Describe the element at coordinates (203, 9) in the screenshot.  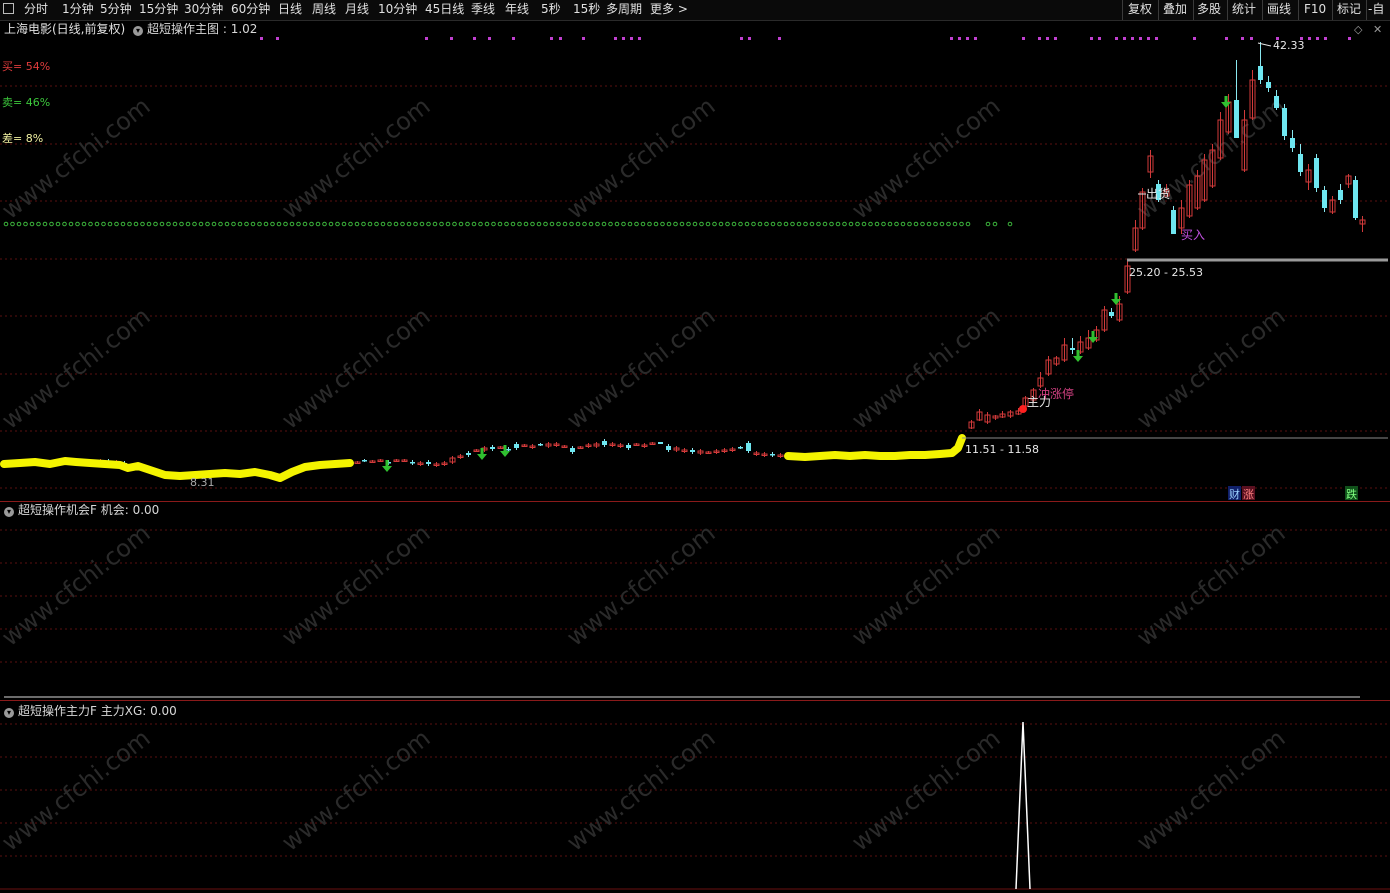
I see `tab-30min: 30分钟` at that location.